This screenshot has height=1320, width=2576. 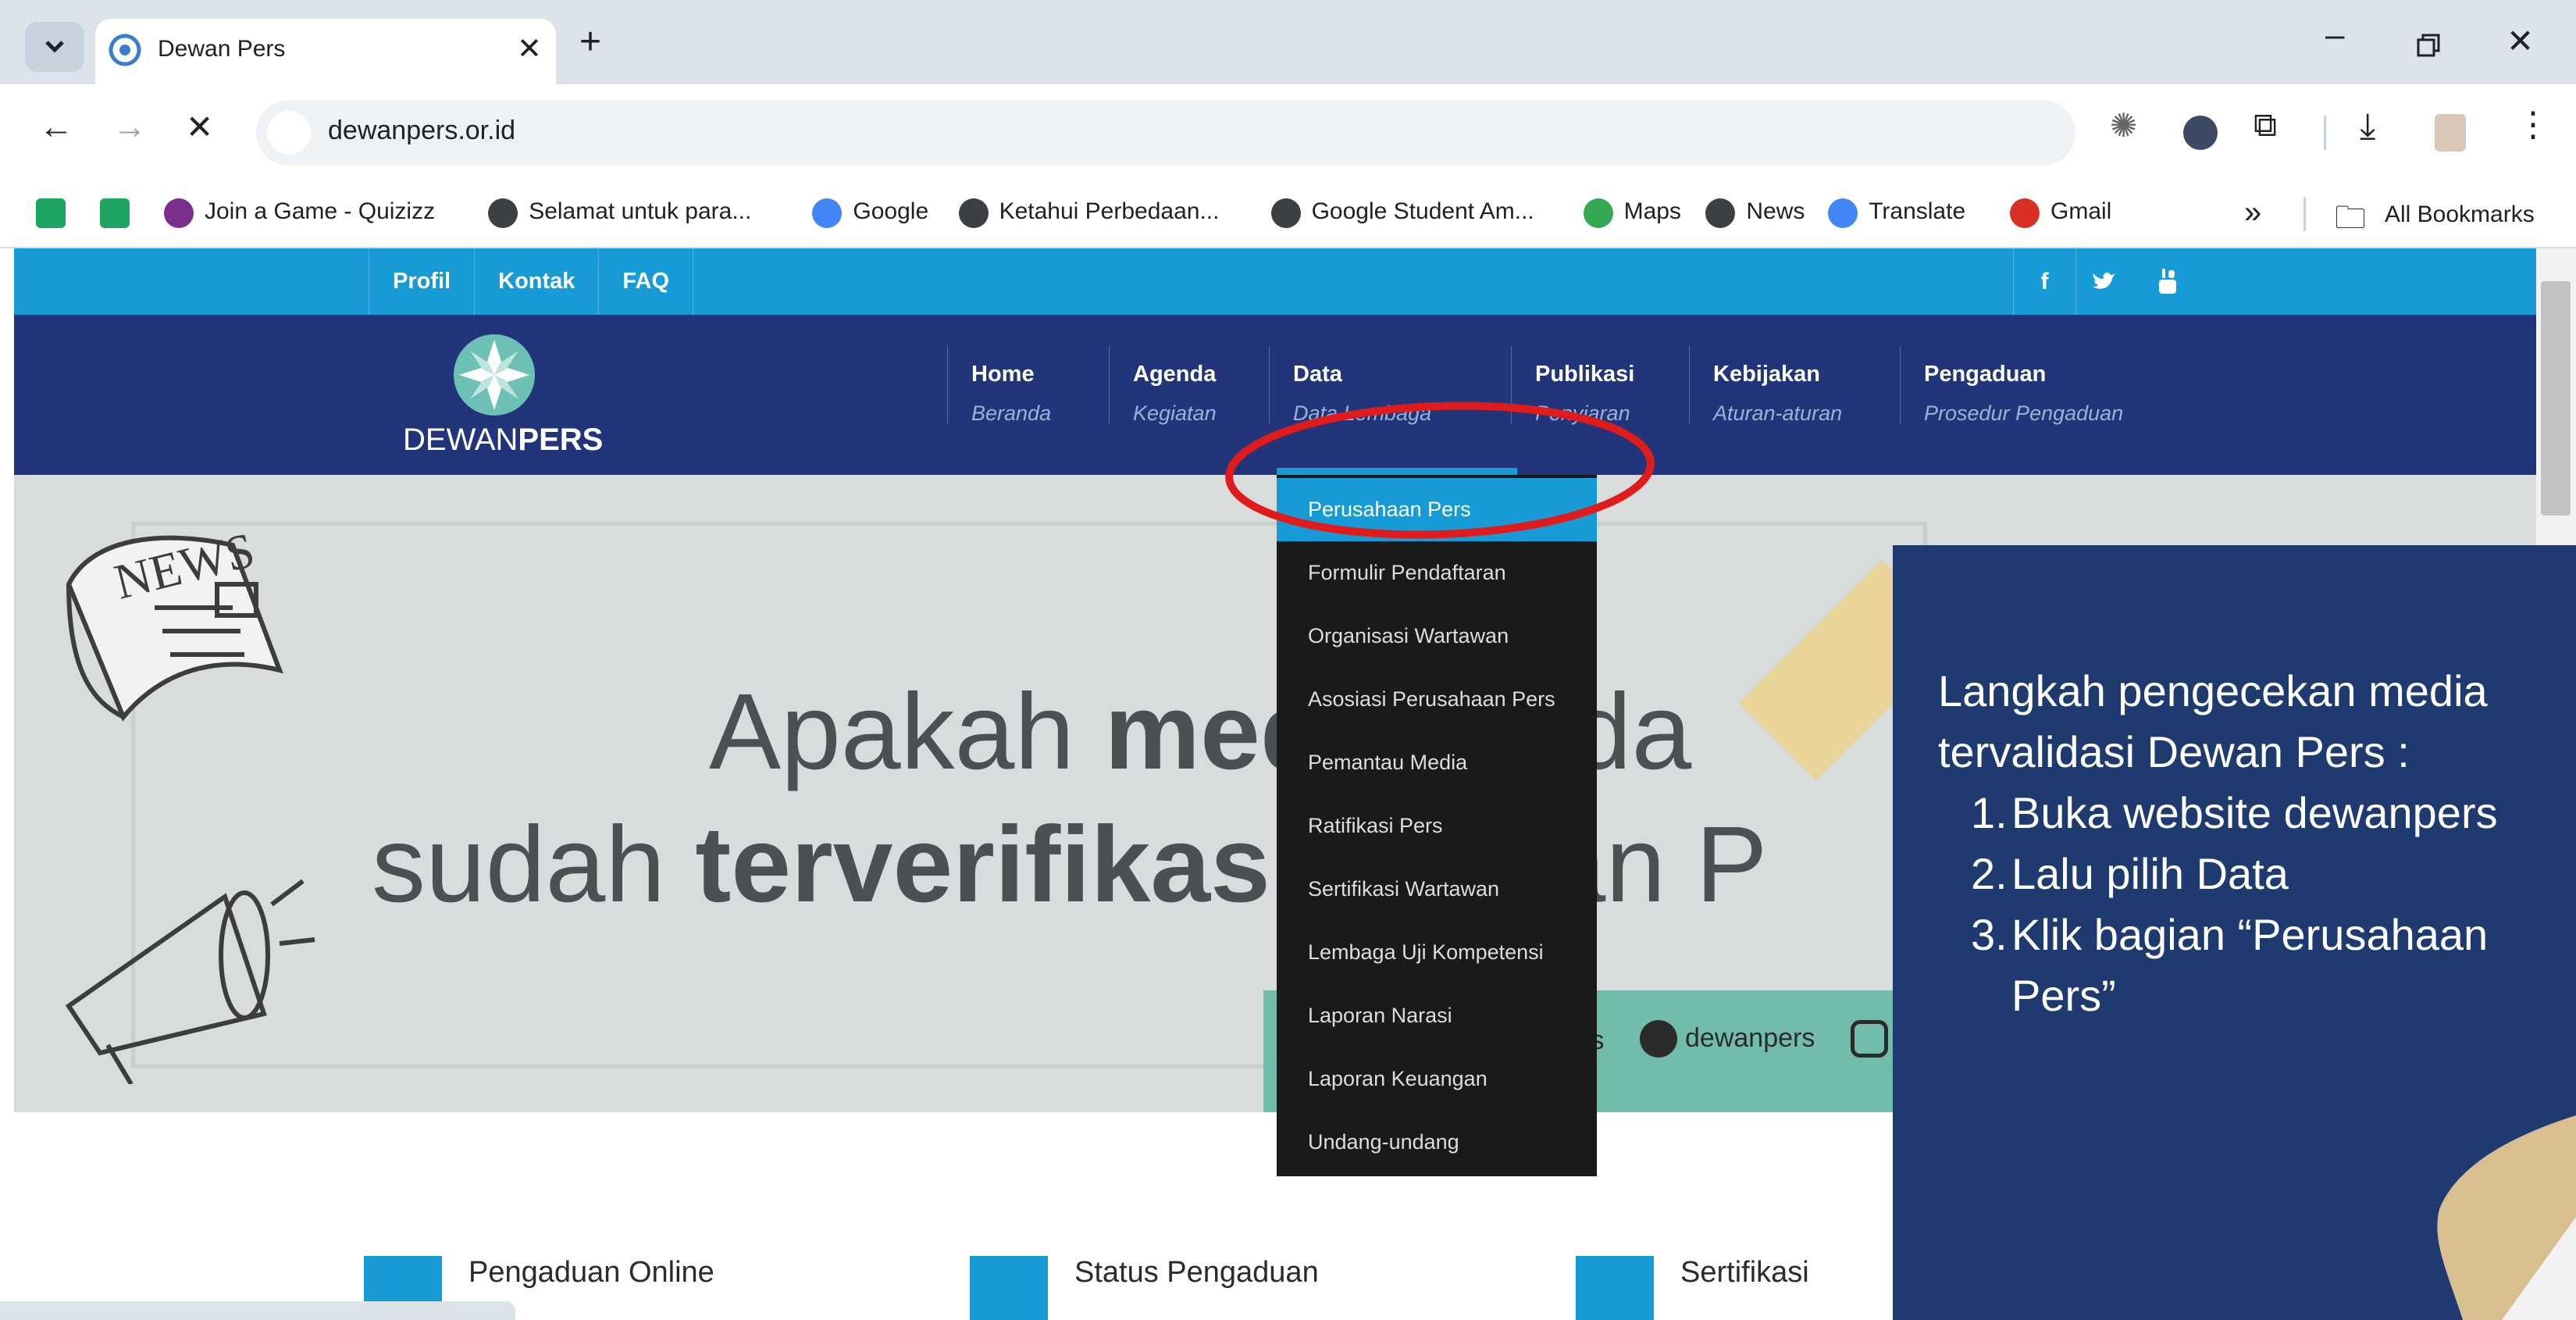 What do you see at coordinates (998, 864) in the screenshot?
I see `headline-bold: terverifikasi` at bounding box center [998, 864].